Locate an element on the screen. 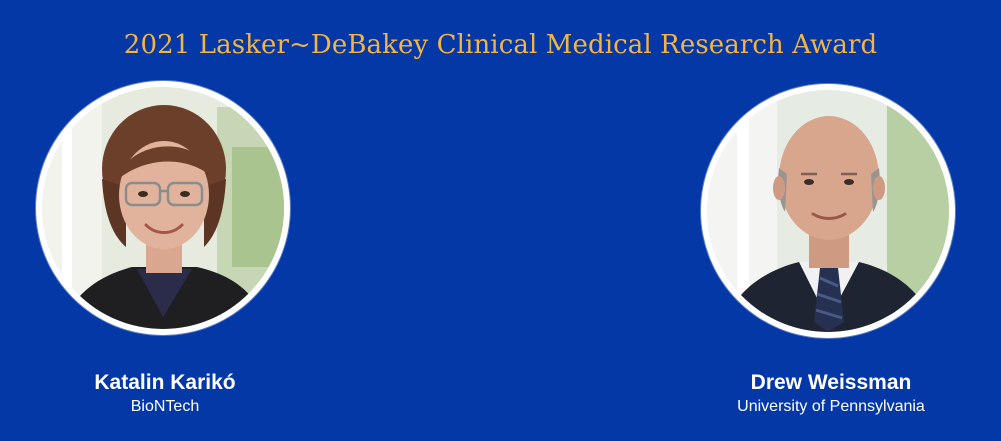 The width and height of the screenshot is (1001, 441). winner-affiliation: BioNTech is located at coordinates (165, 406).